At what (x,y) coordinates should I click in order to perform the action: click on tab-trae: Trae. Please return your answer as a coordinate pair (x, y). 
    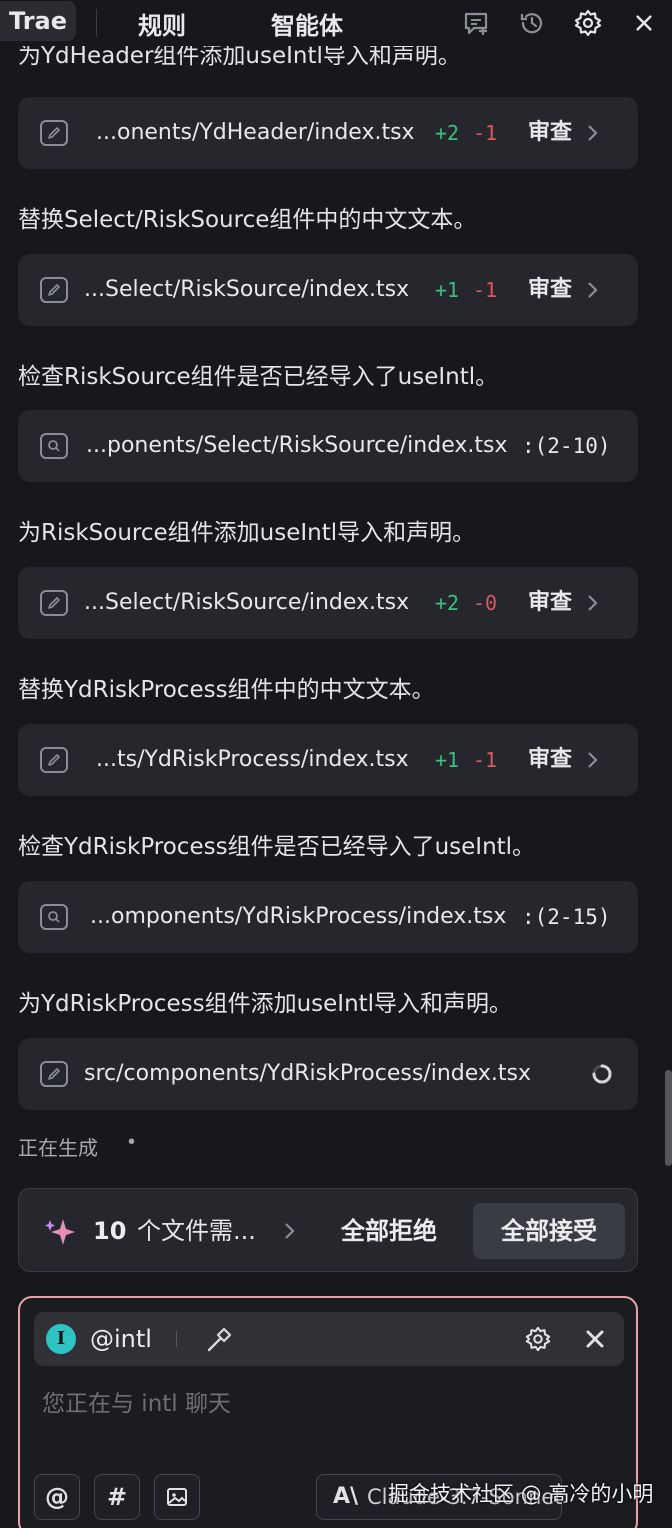
    Looking at the image, I should click on (38, 21).